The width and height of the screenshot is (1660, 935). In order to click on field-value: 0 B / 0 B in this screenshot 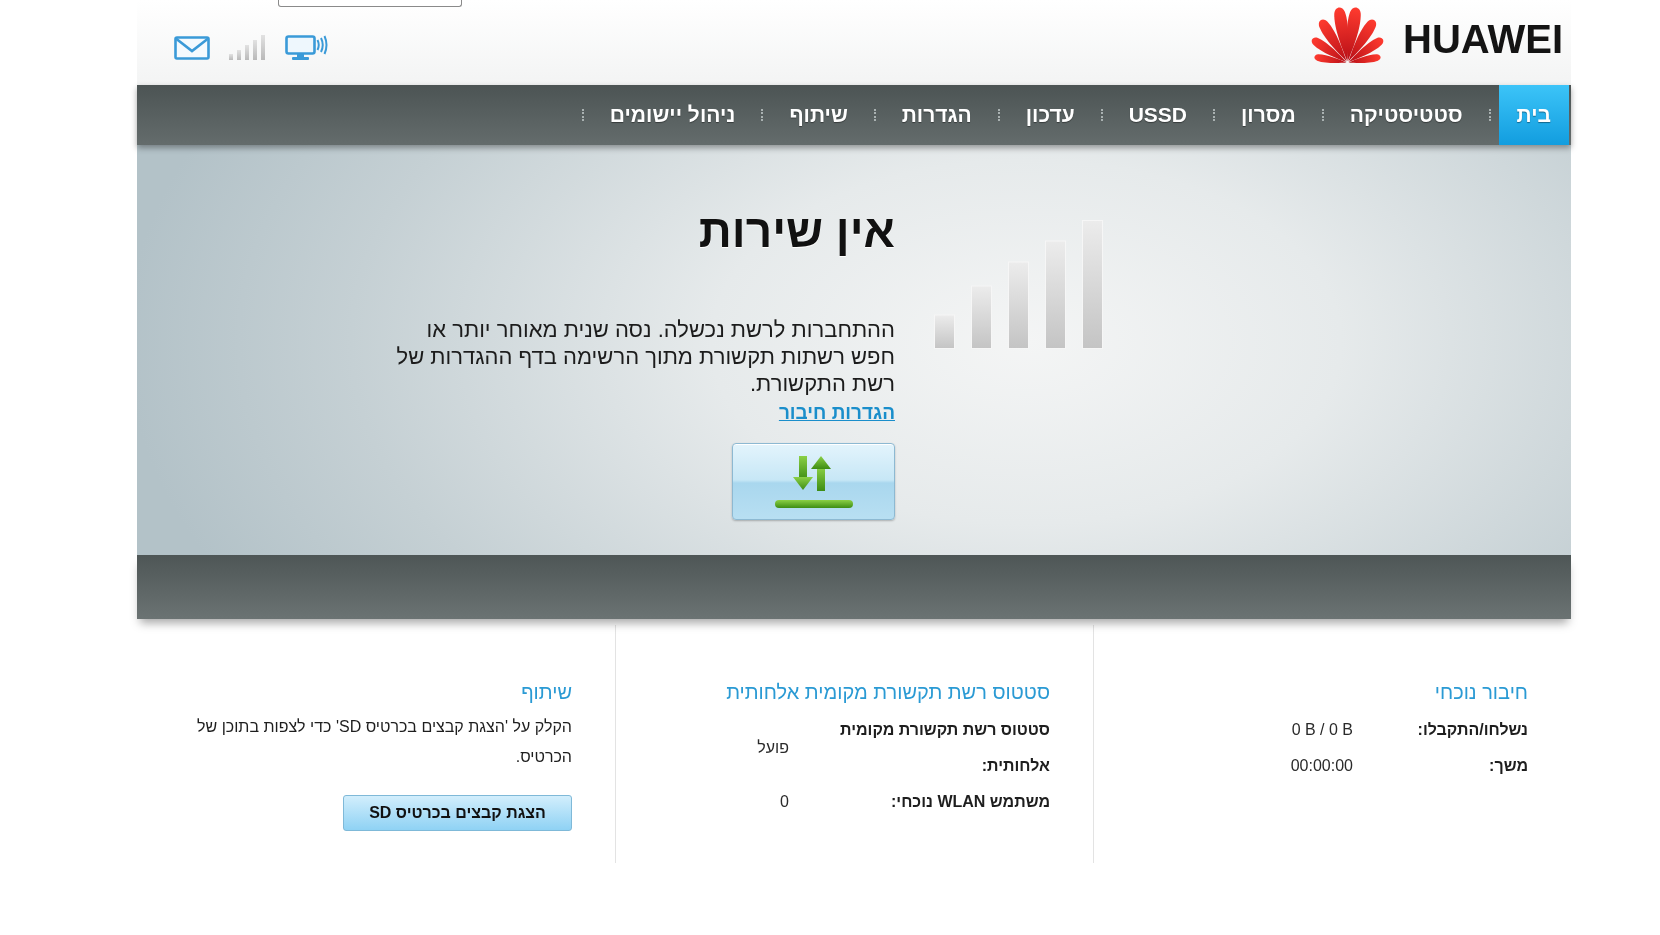, I will do `click(1321, 730)`.